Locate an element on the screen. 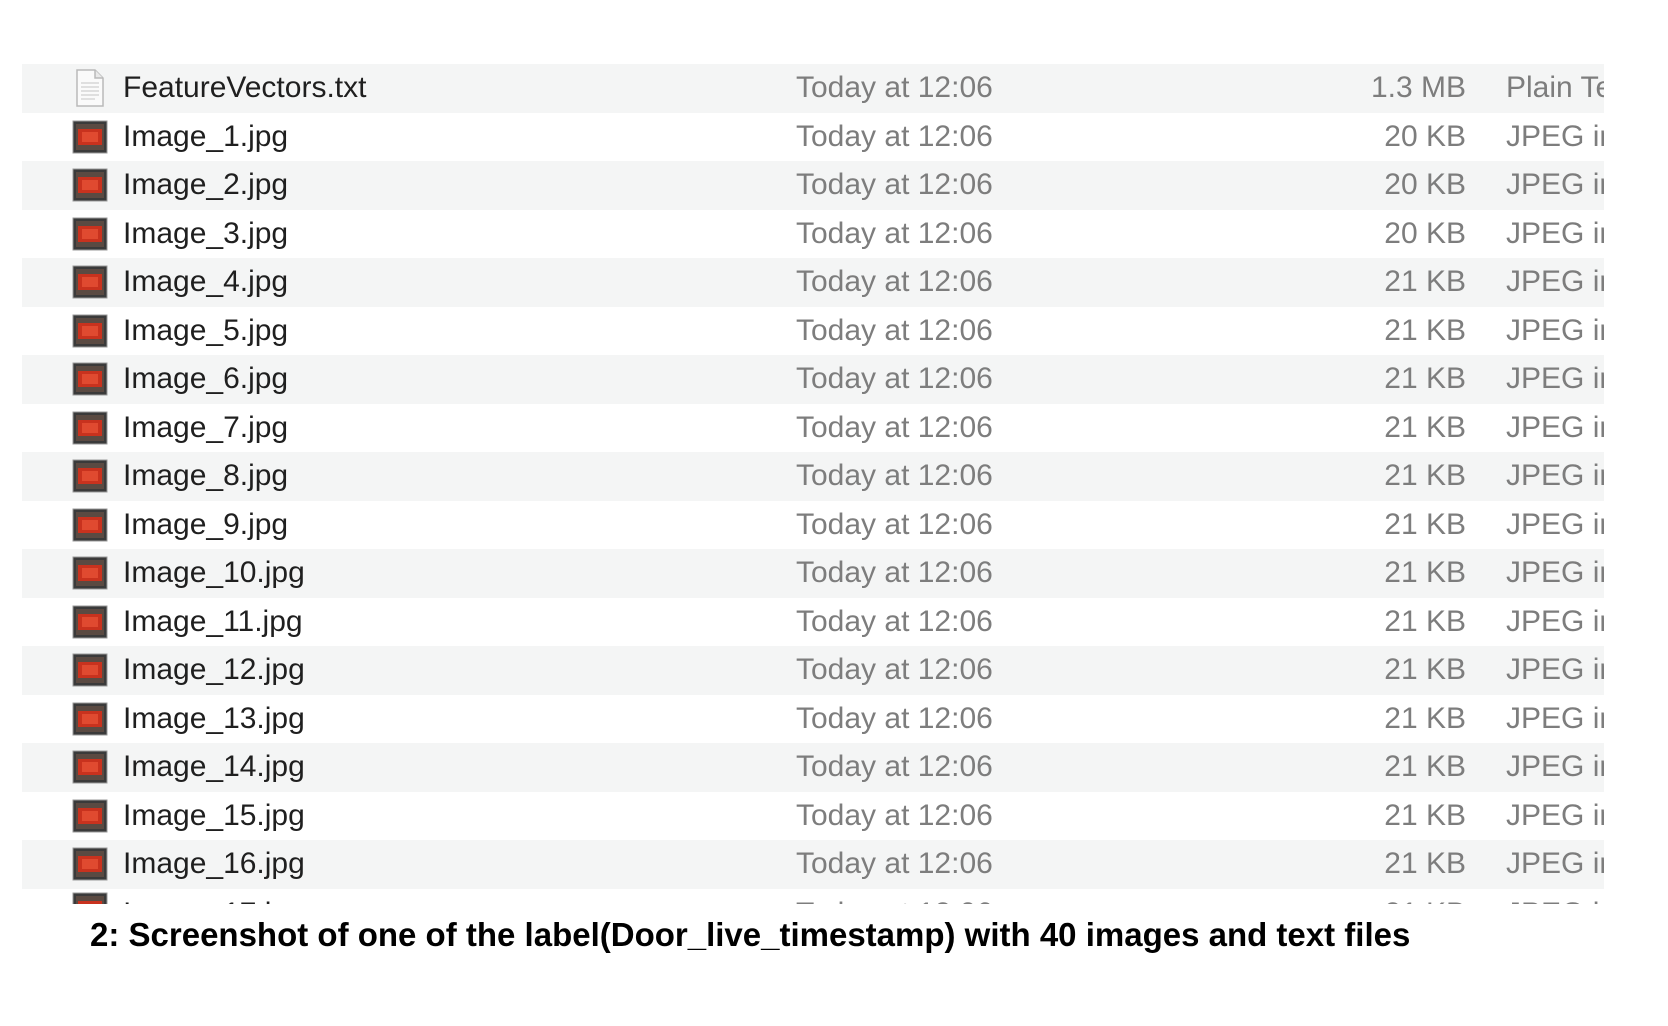 This screenshot has width=1668, height=1026. file-row: Image_7.jpg Today at 12:06 21 KB JPEG image is located at coordinates (813, 428).